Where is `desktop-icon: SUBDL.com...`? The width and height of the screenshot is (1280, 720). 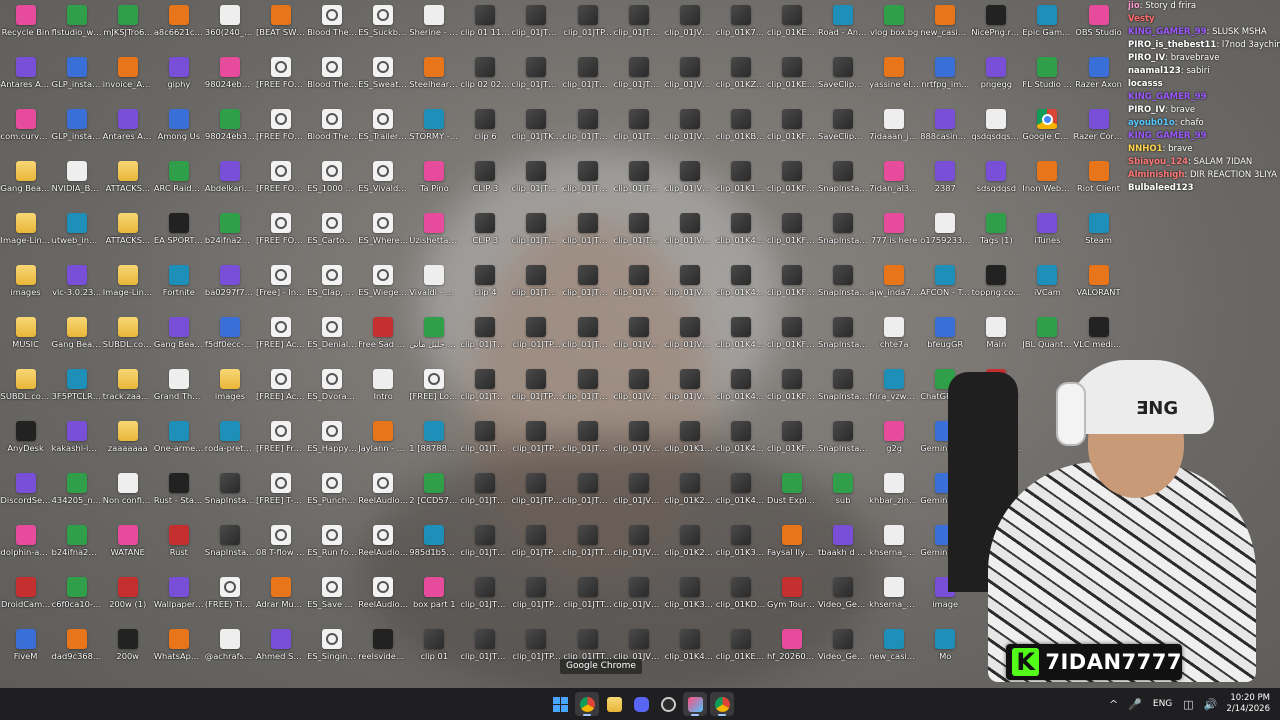
desktop-icon: SUBDL.com... is located at coordinates (127, 340).